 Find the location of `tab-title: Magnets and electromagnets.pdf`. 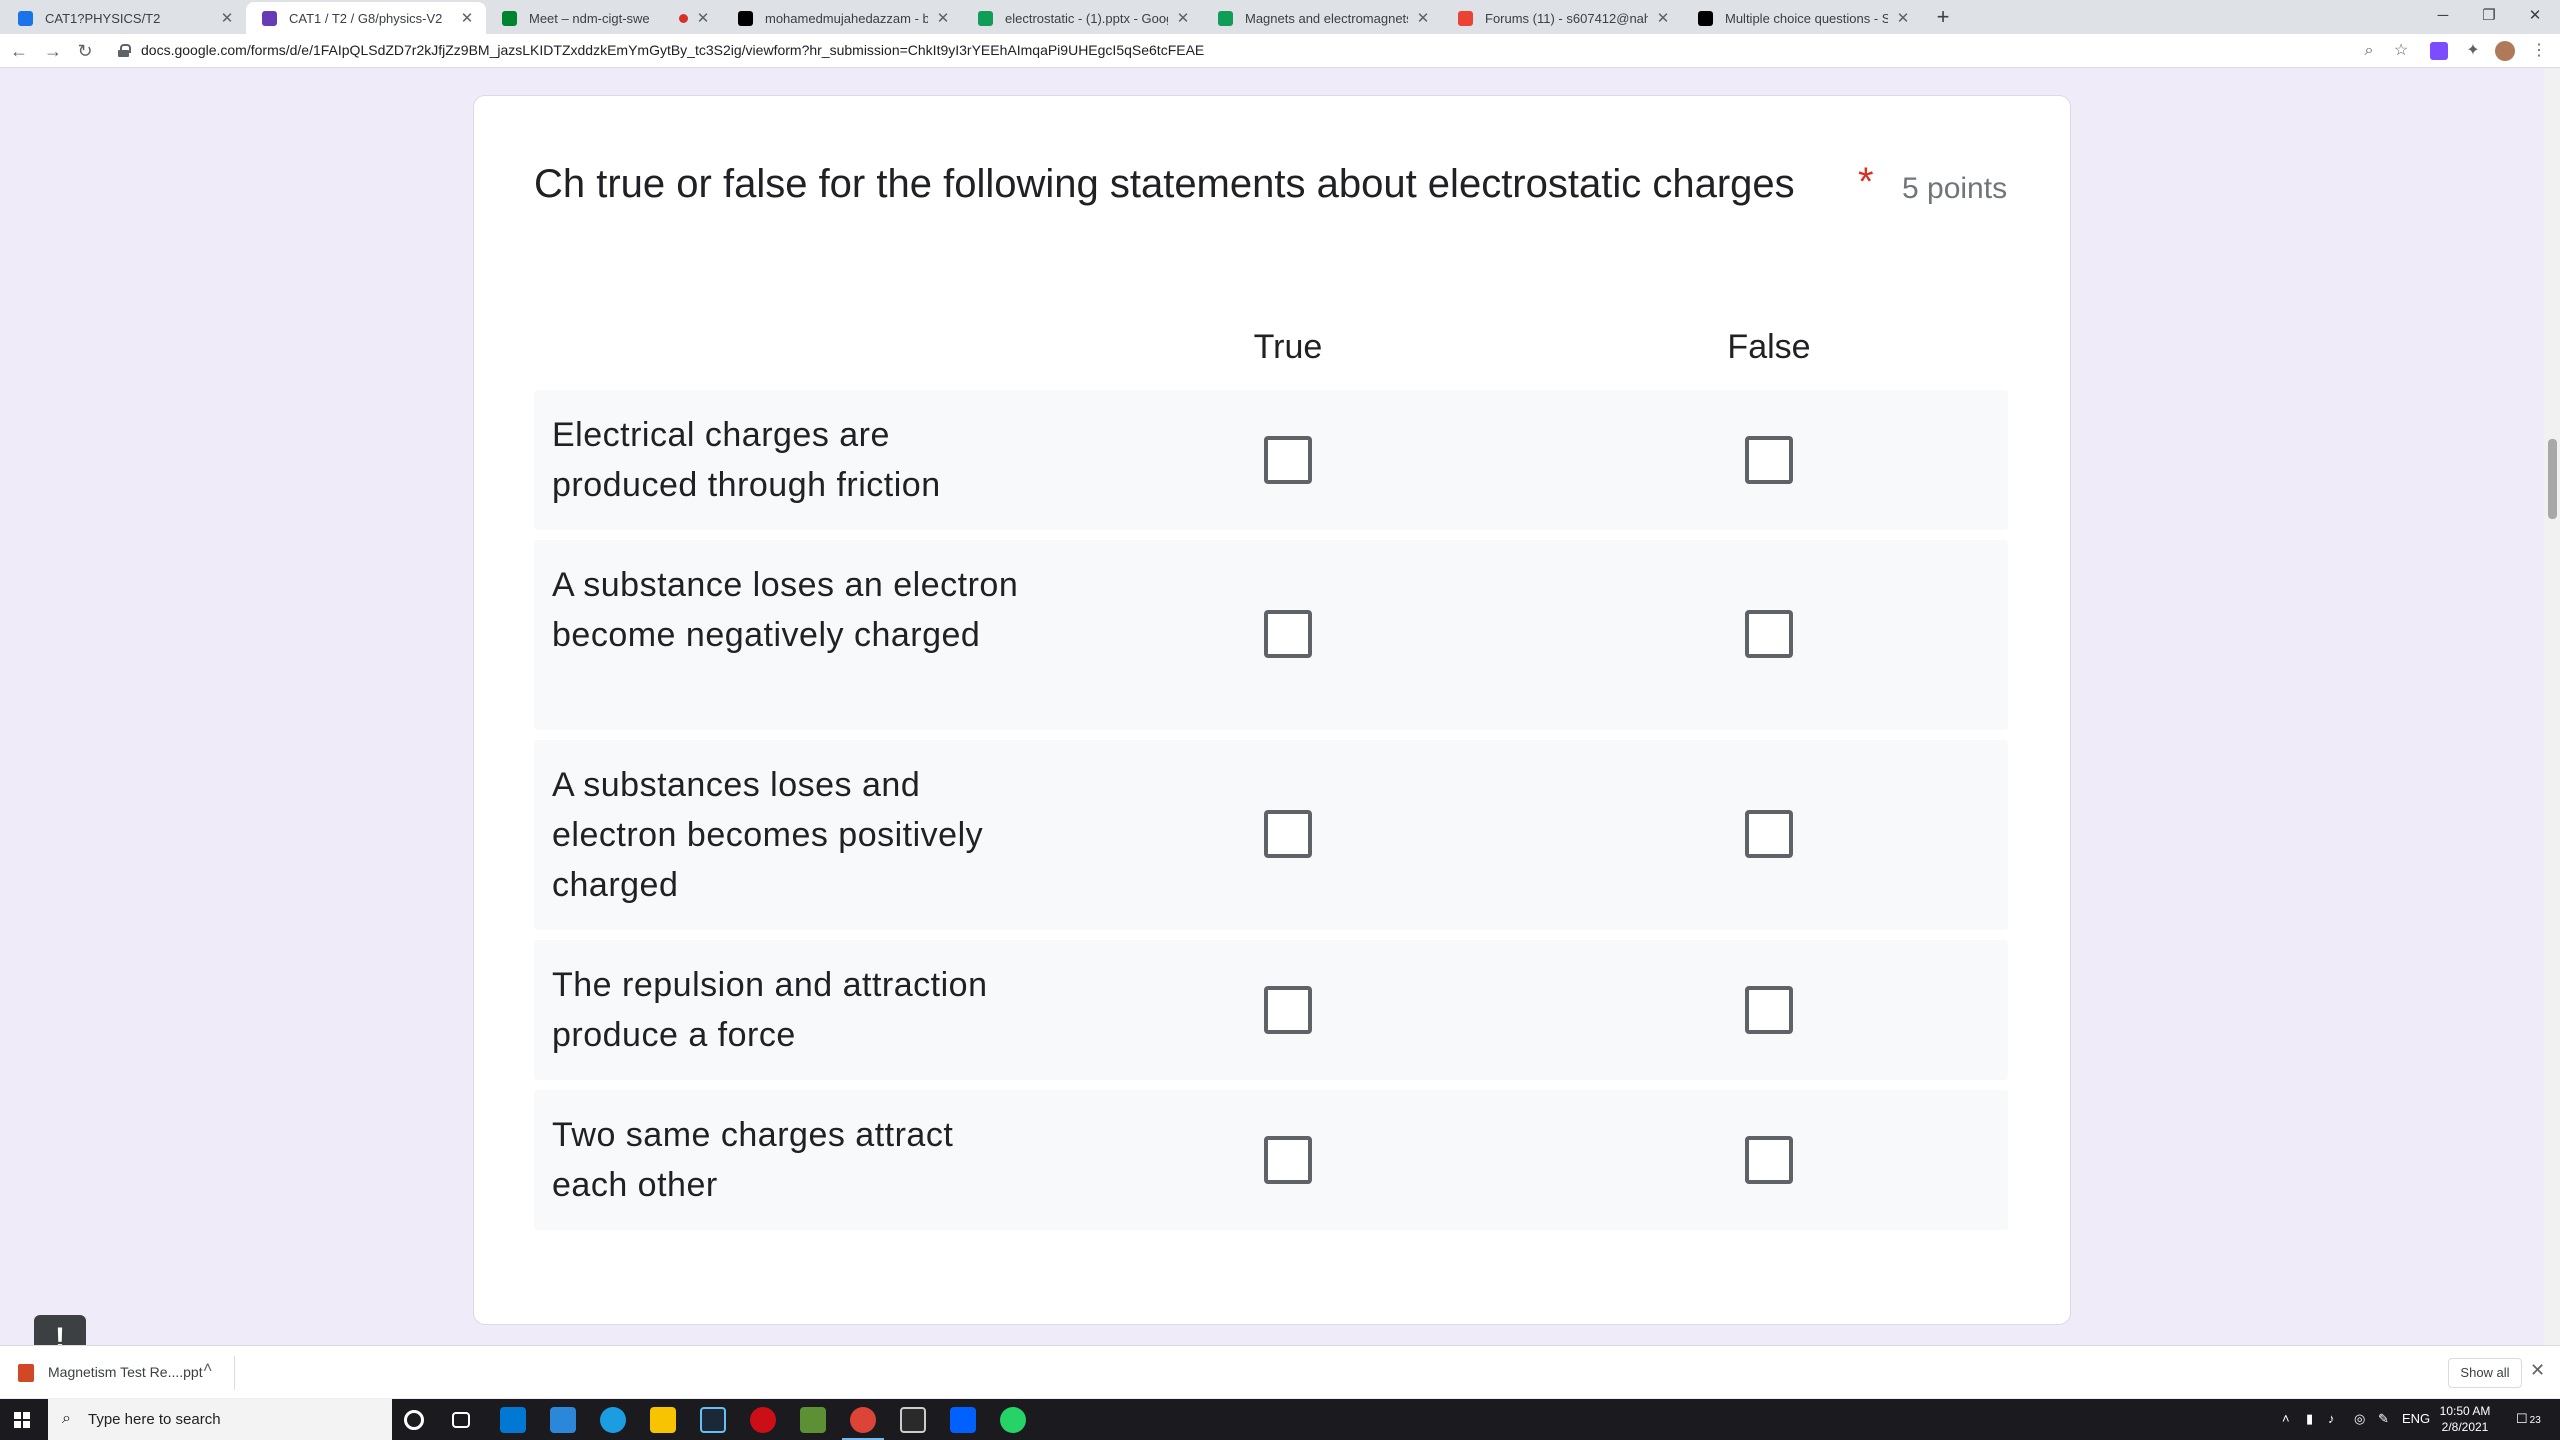

tab-title: Magnets and electromagnets.pdf is located at coordinates (1326, 18).